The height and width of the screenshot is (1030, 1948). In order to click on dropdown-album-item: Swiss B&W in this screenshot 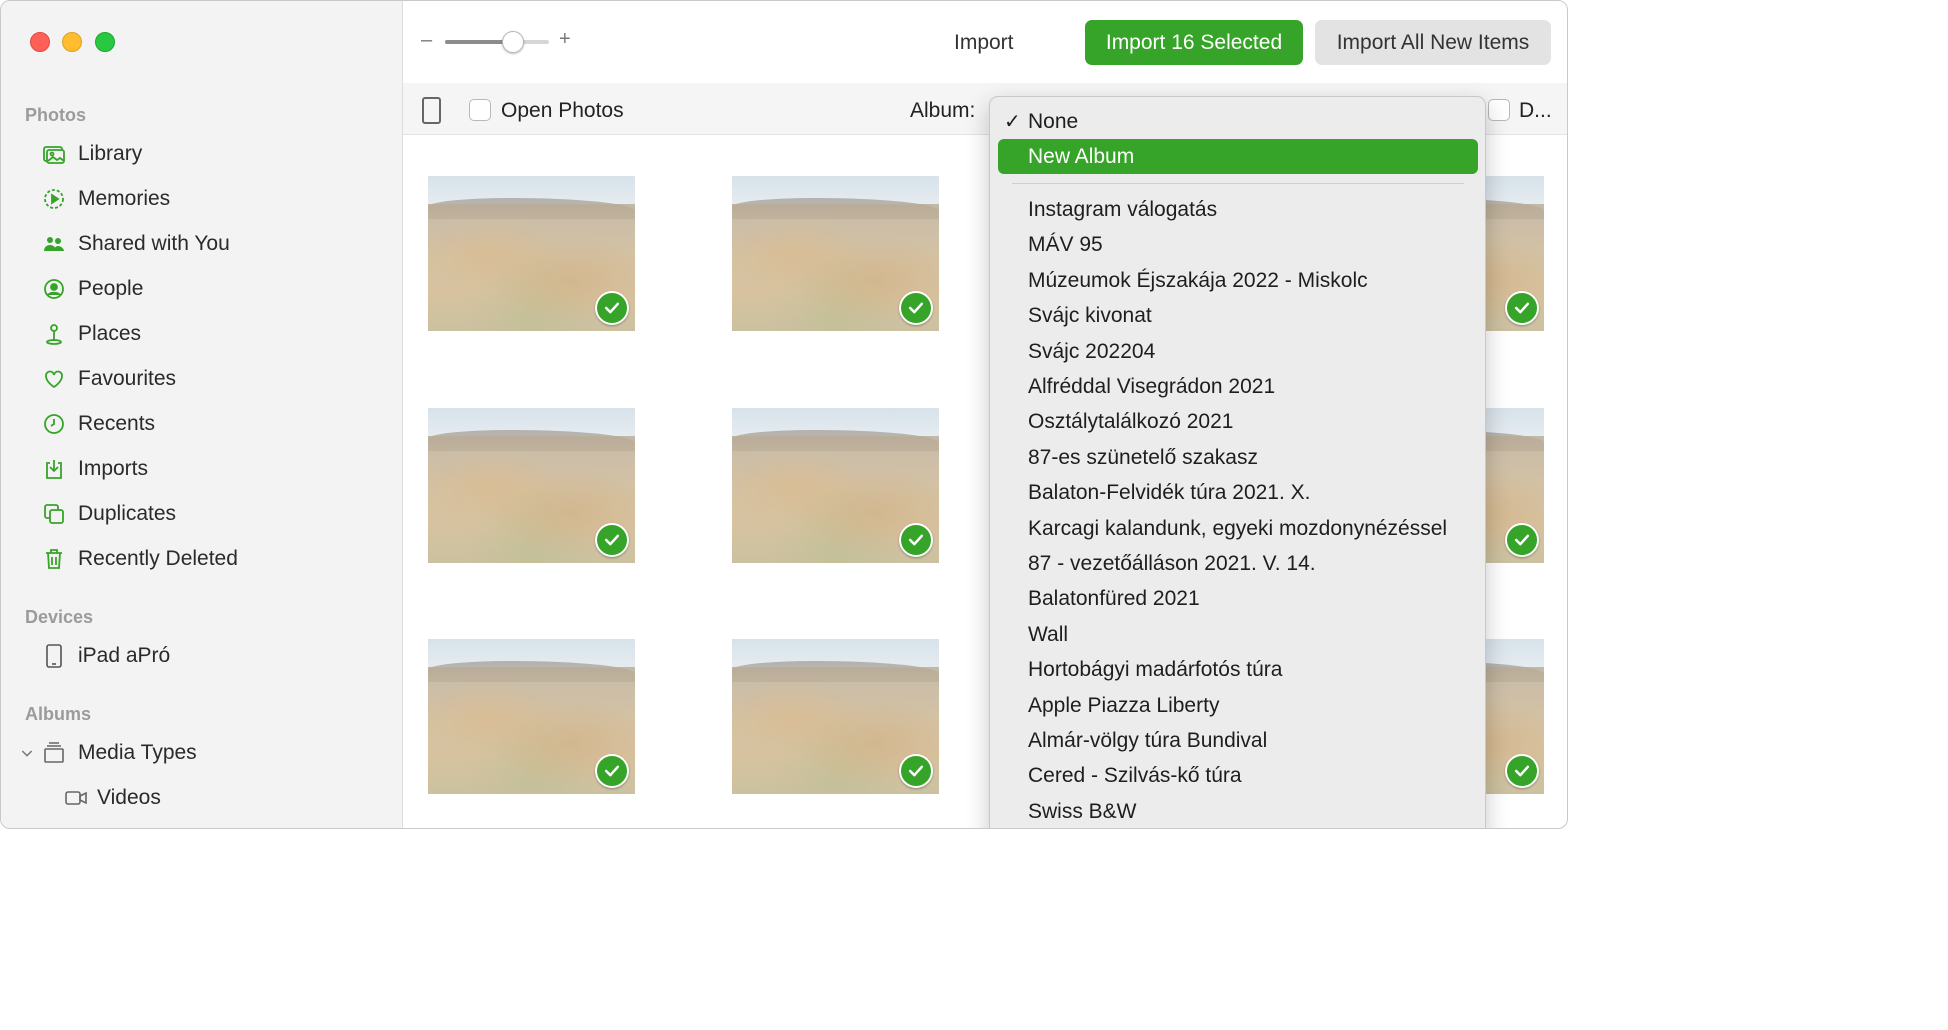, I will do `click(1082, 812)`.